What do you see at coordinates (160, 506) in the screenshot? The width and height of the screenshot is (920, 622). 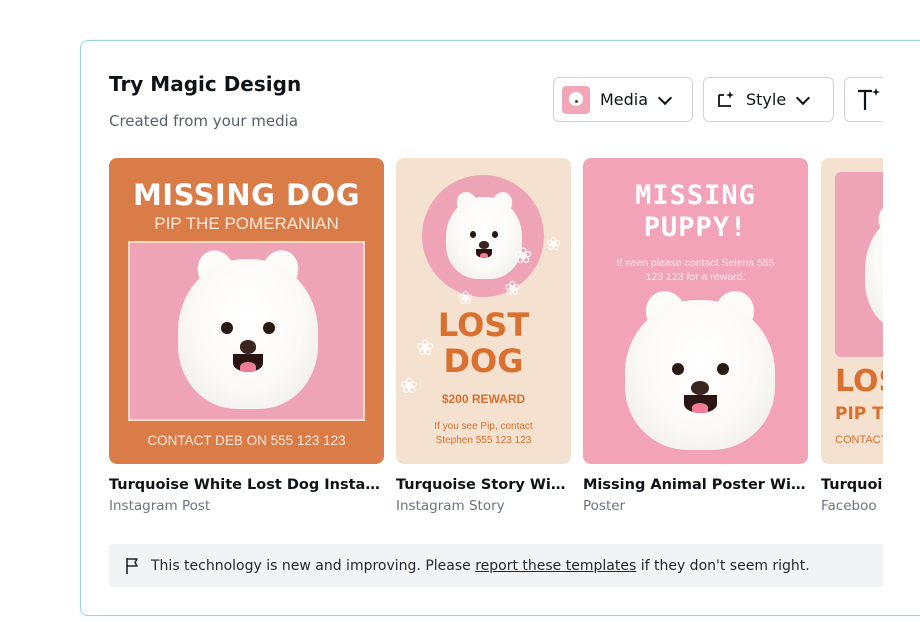 I see `template-type: Instagram Post` at bounding box center [160, 506].